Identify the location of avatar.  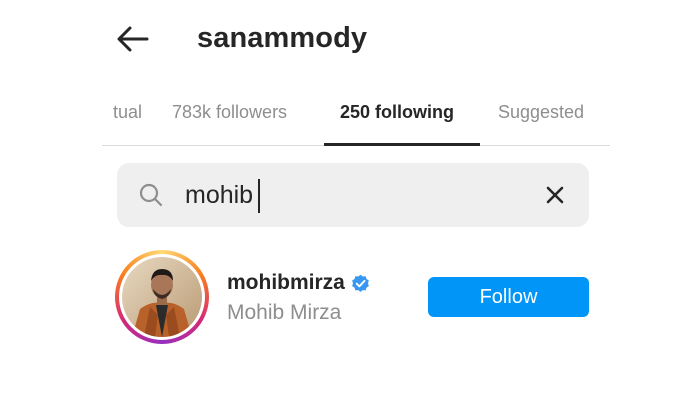
(162, 297).